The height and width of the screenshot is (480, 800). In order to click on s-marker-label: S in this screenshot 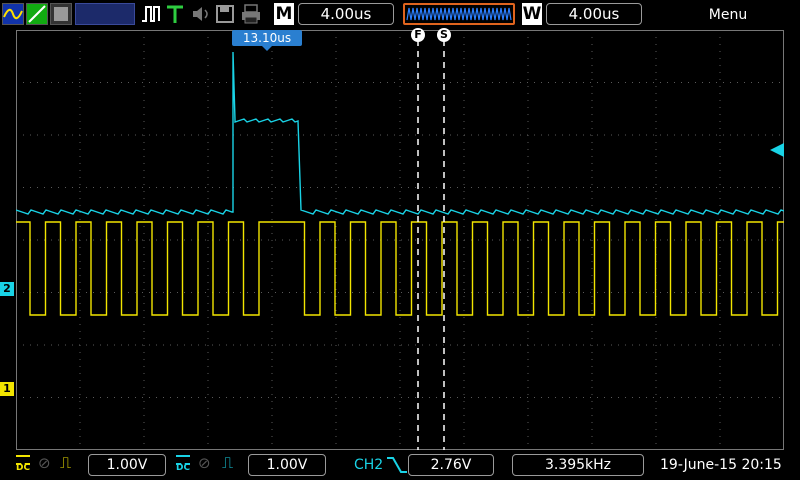, I will do `click(444, 34)`.